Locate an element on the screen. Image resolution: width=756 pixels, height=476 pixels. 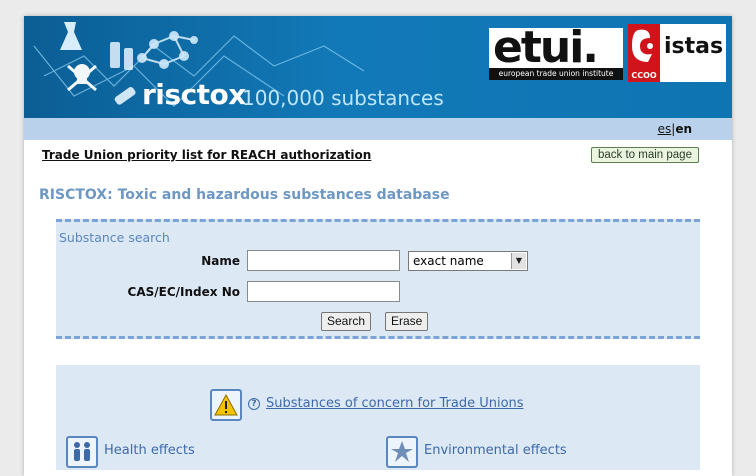
etui-logo-tagline: european trade union institute is located at coordinates (556, 74).